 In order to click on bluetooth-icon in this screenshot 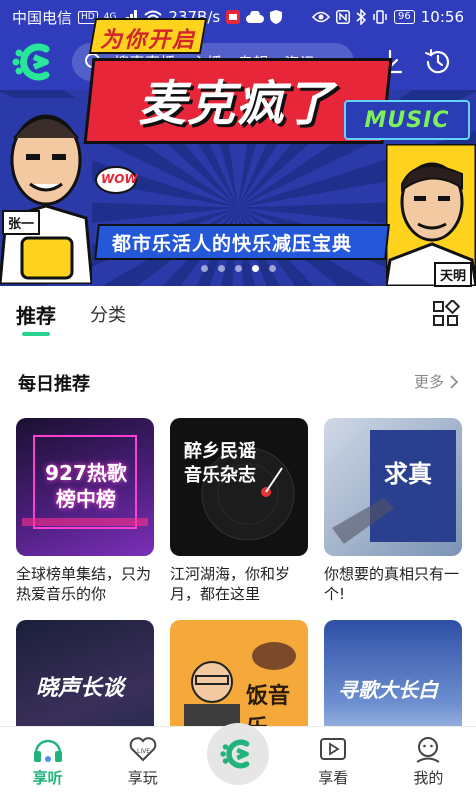, I will do `click(361, 17)`.